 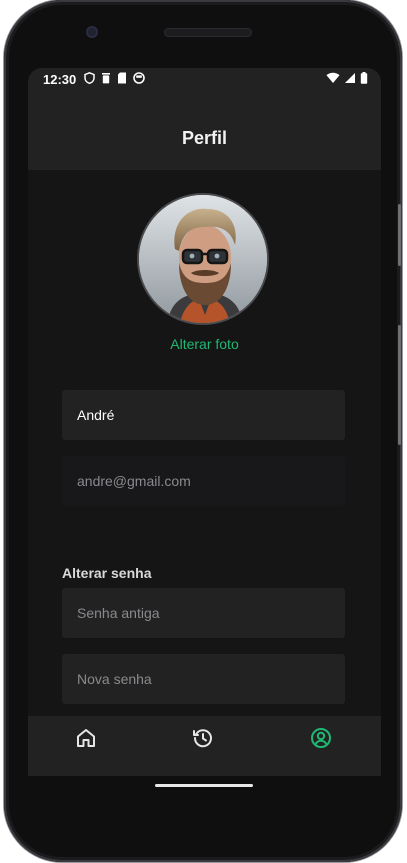 What do you see at coordinates (203, 481) in the screenshot?
I see `email-field: andre@gmail.com` at bounding box center [203, 481].